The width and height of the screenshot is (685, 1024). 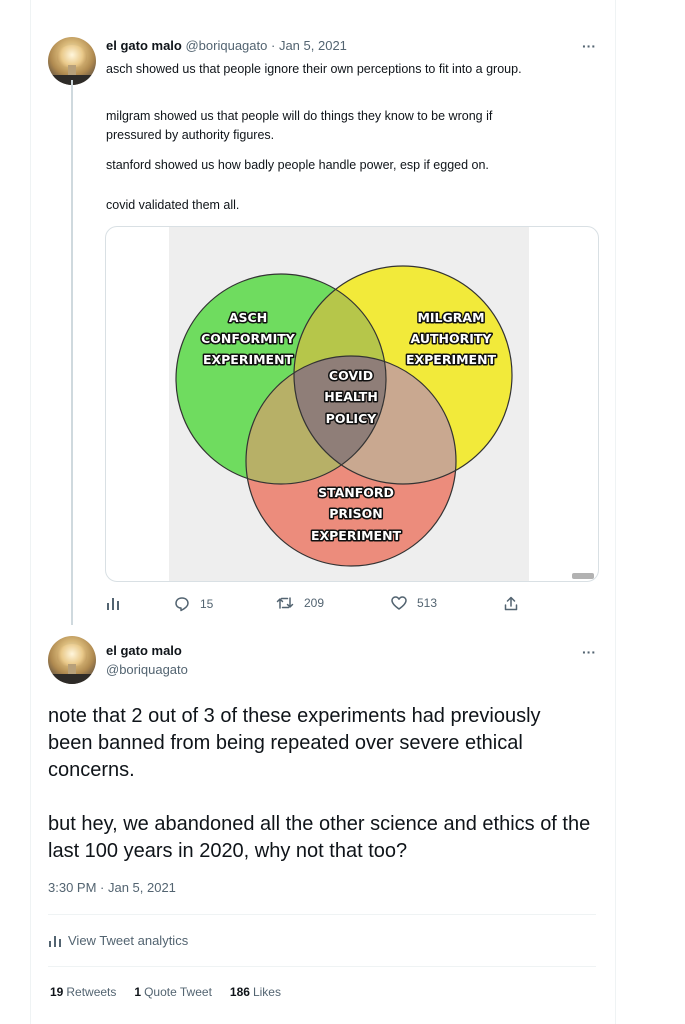 What do you see at coordinates (91, 992) in the screenshot?
I see `retweets-label: Retweets` at bounding box center [91, 992].